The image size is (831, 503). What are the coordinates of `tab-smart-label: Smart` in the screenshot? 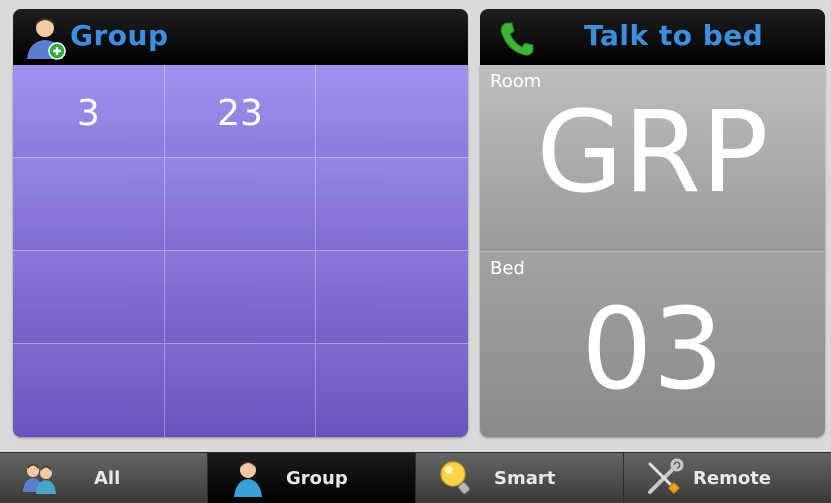 It's located at (525, 478).